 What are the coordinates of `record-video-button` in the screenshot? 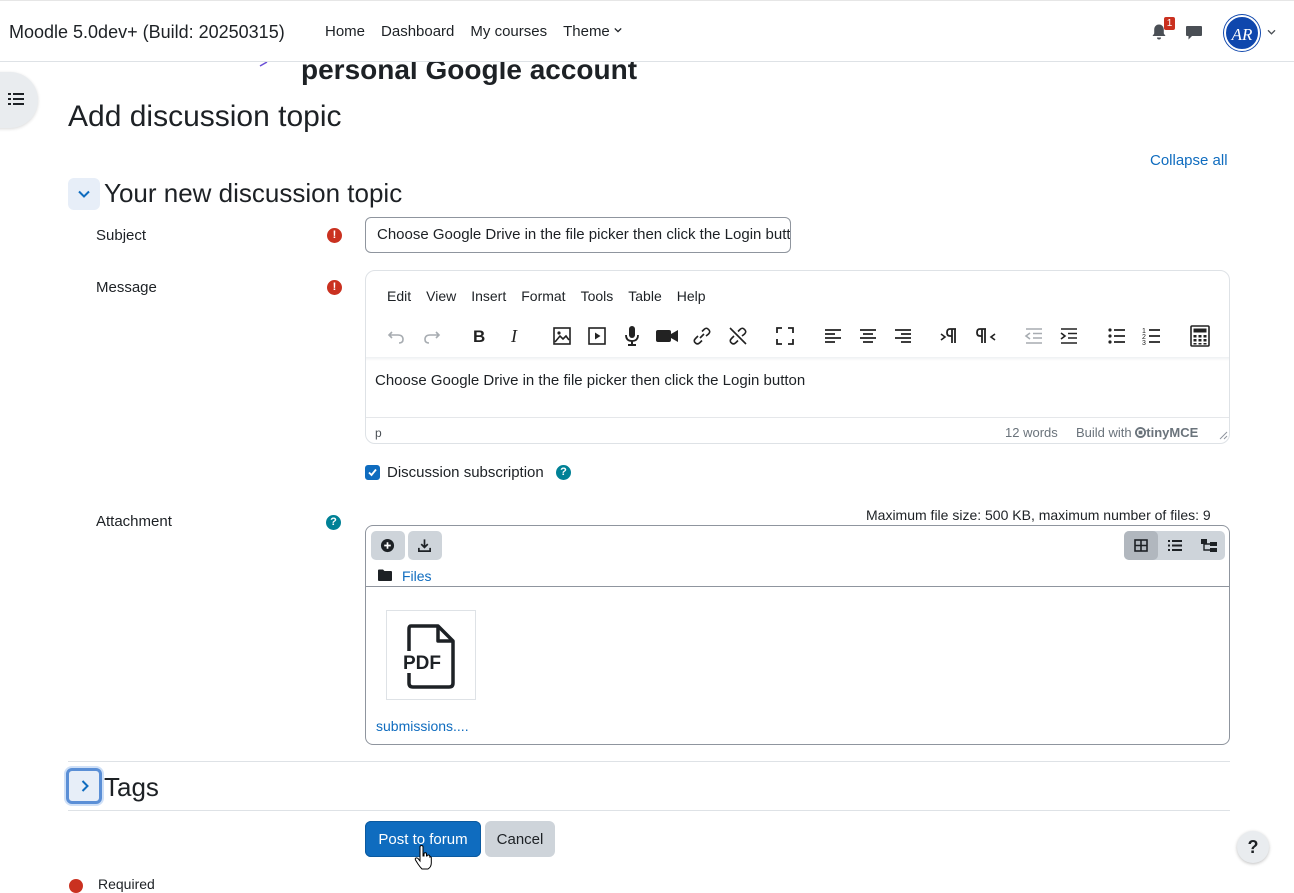 It's located at (667, 336).